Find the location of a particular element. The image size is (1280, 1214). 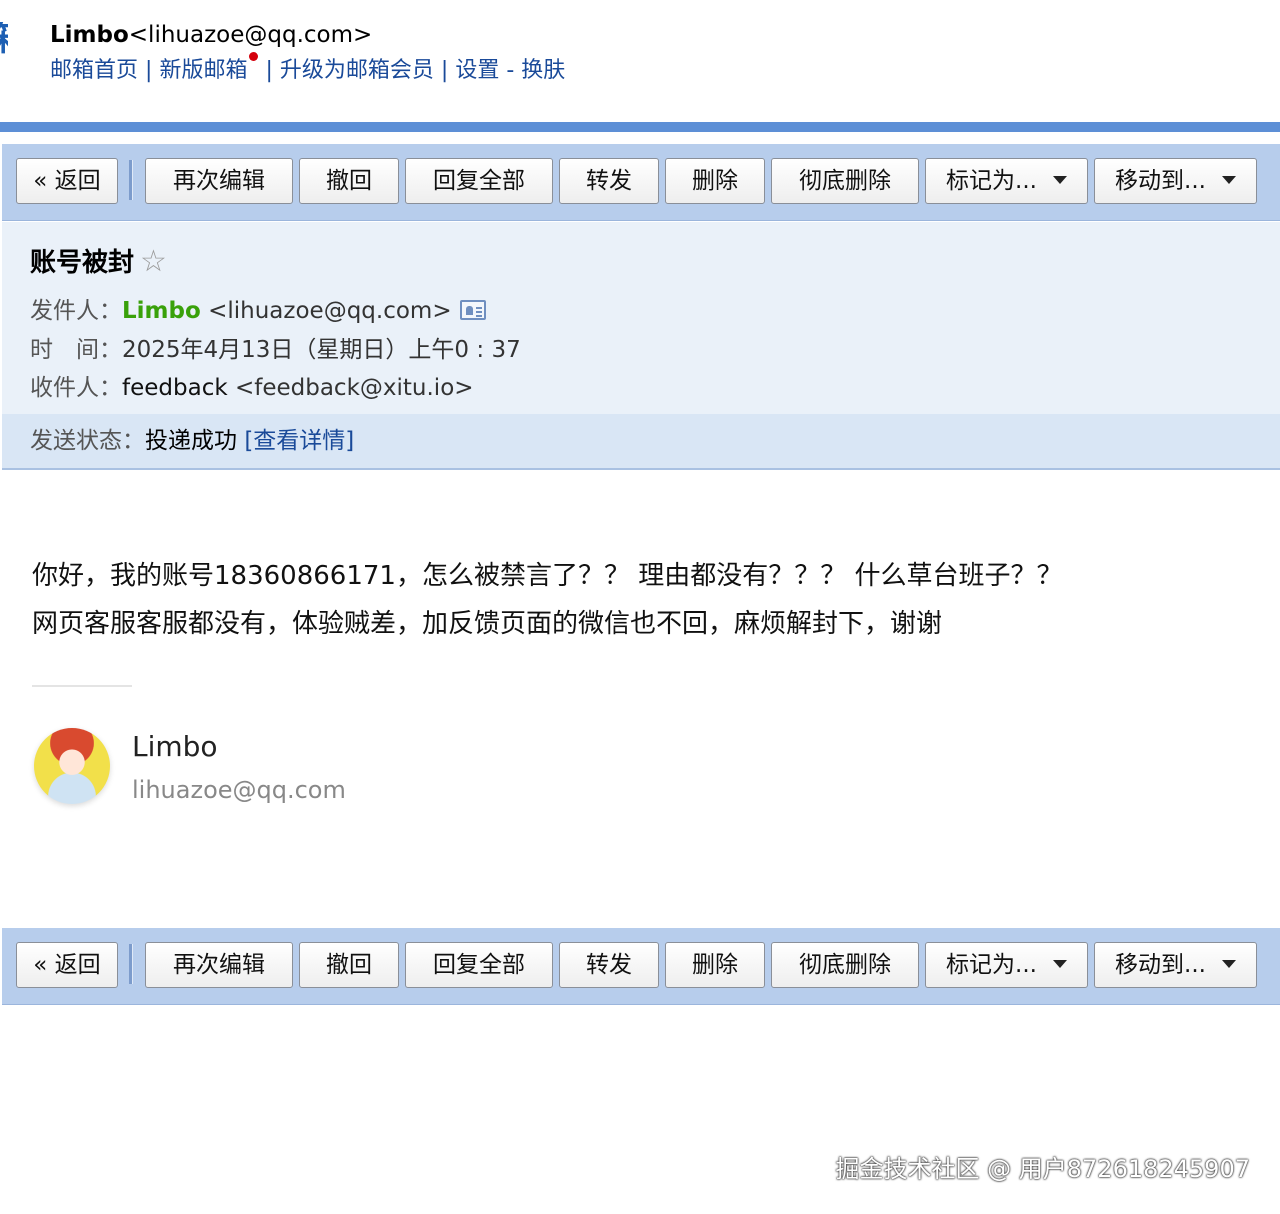

account-name: Limbo is located at coordinates (89, 35).